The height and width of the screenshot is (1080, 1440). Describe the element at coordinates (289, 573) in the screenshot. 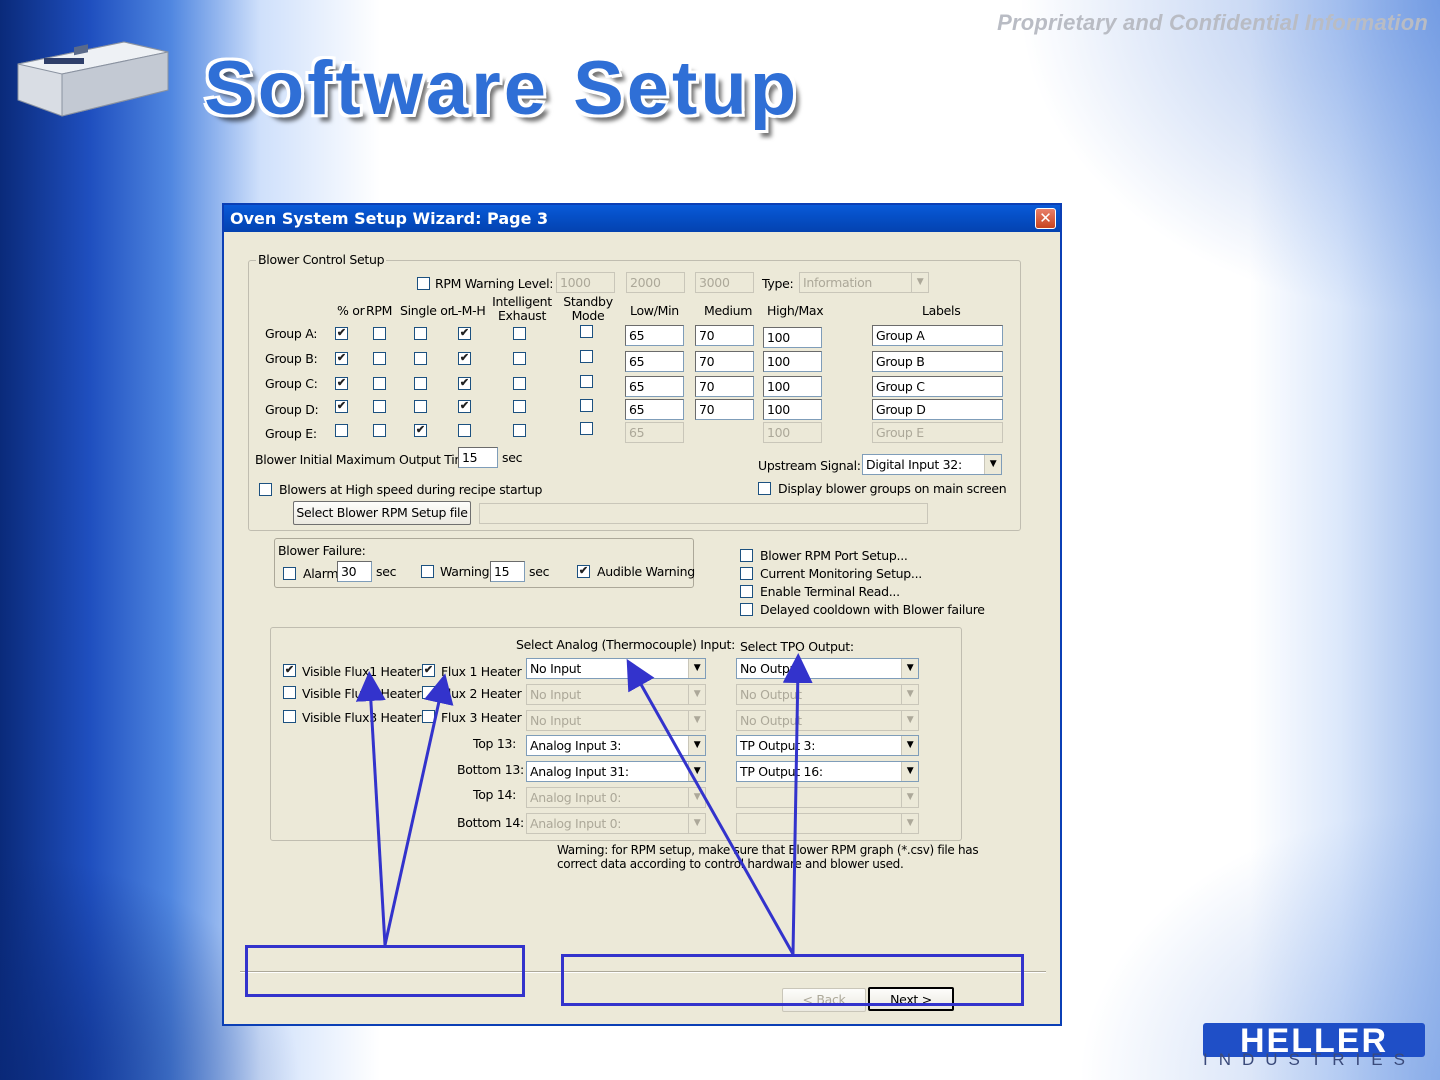

I see `alarm-checkbox` at that location.